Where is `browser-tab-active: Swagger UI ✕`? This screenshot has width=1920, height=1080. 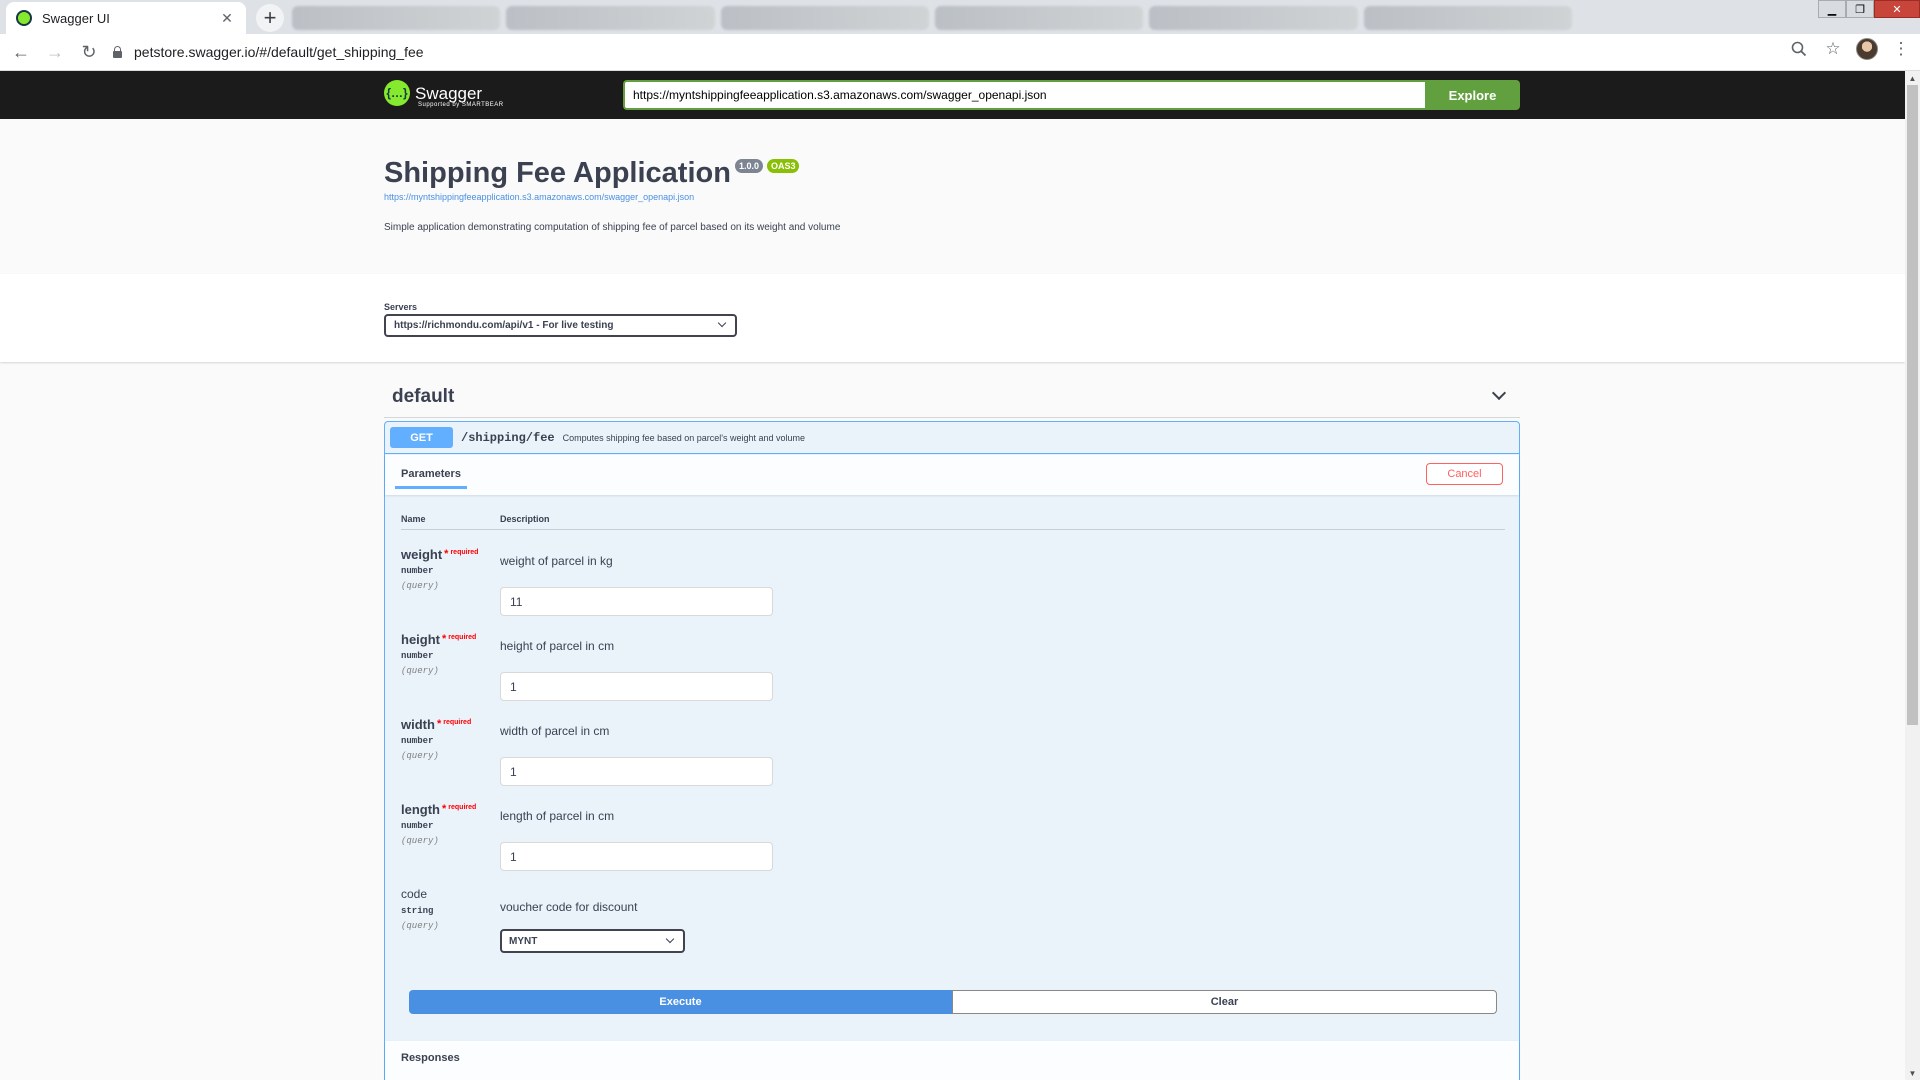 browser-tab-active: Swagger UI ✕ is located at coordinates (126, 18).